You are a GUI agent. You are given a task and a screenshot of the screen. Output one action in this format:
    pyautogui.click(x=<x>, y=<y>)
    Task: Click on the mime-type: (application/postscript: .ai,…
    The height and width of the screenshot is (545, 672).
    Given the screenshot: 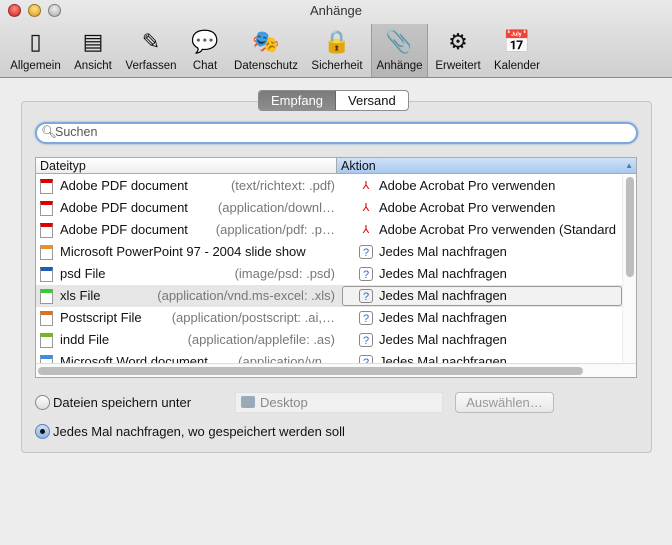 What is the action you would take?
    pyautogui.click(x=253, y=317)
    